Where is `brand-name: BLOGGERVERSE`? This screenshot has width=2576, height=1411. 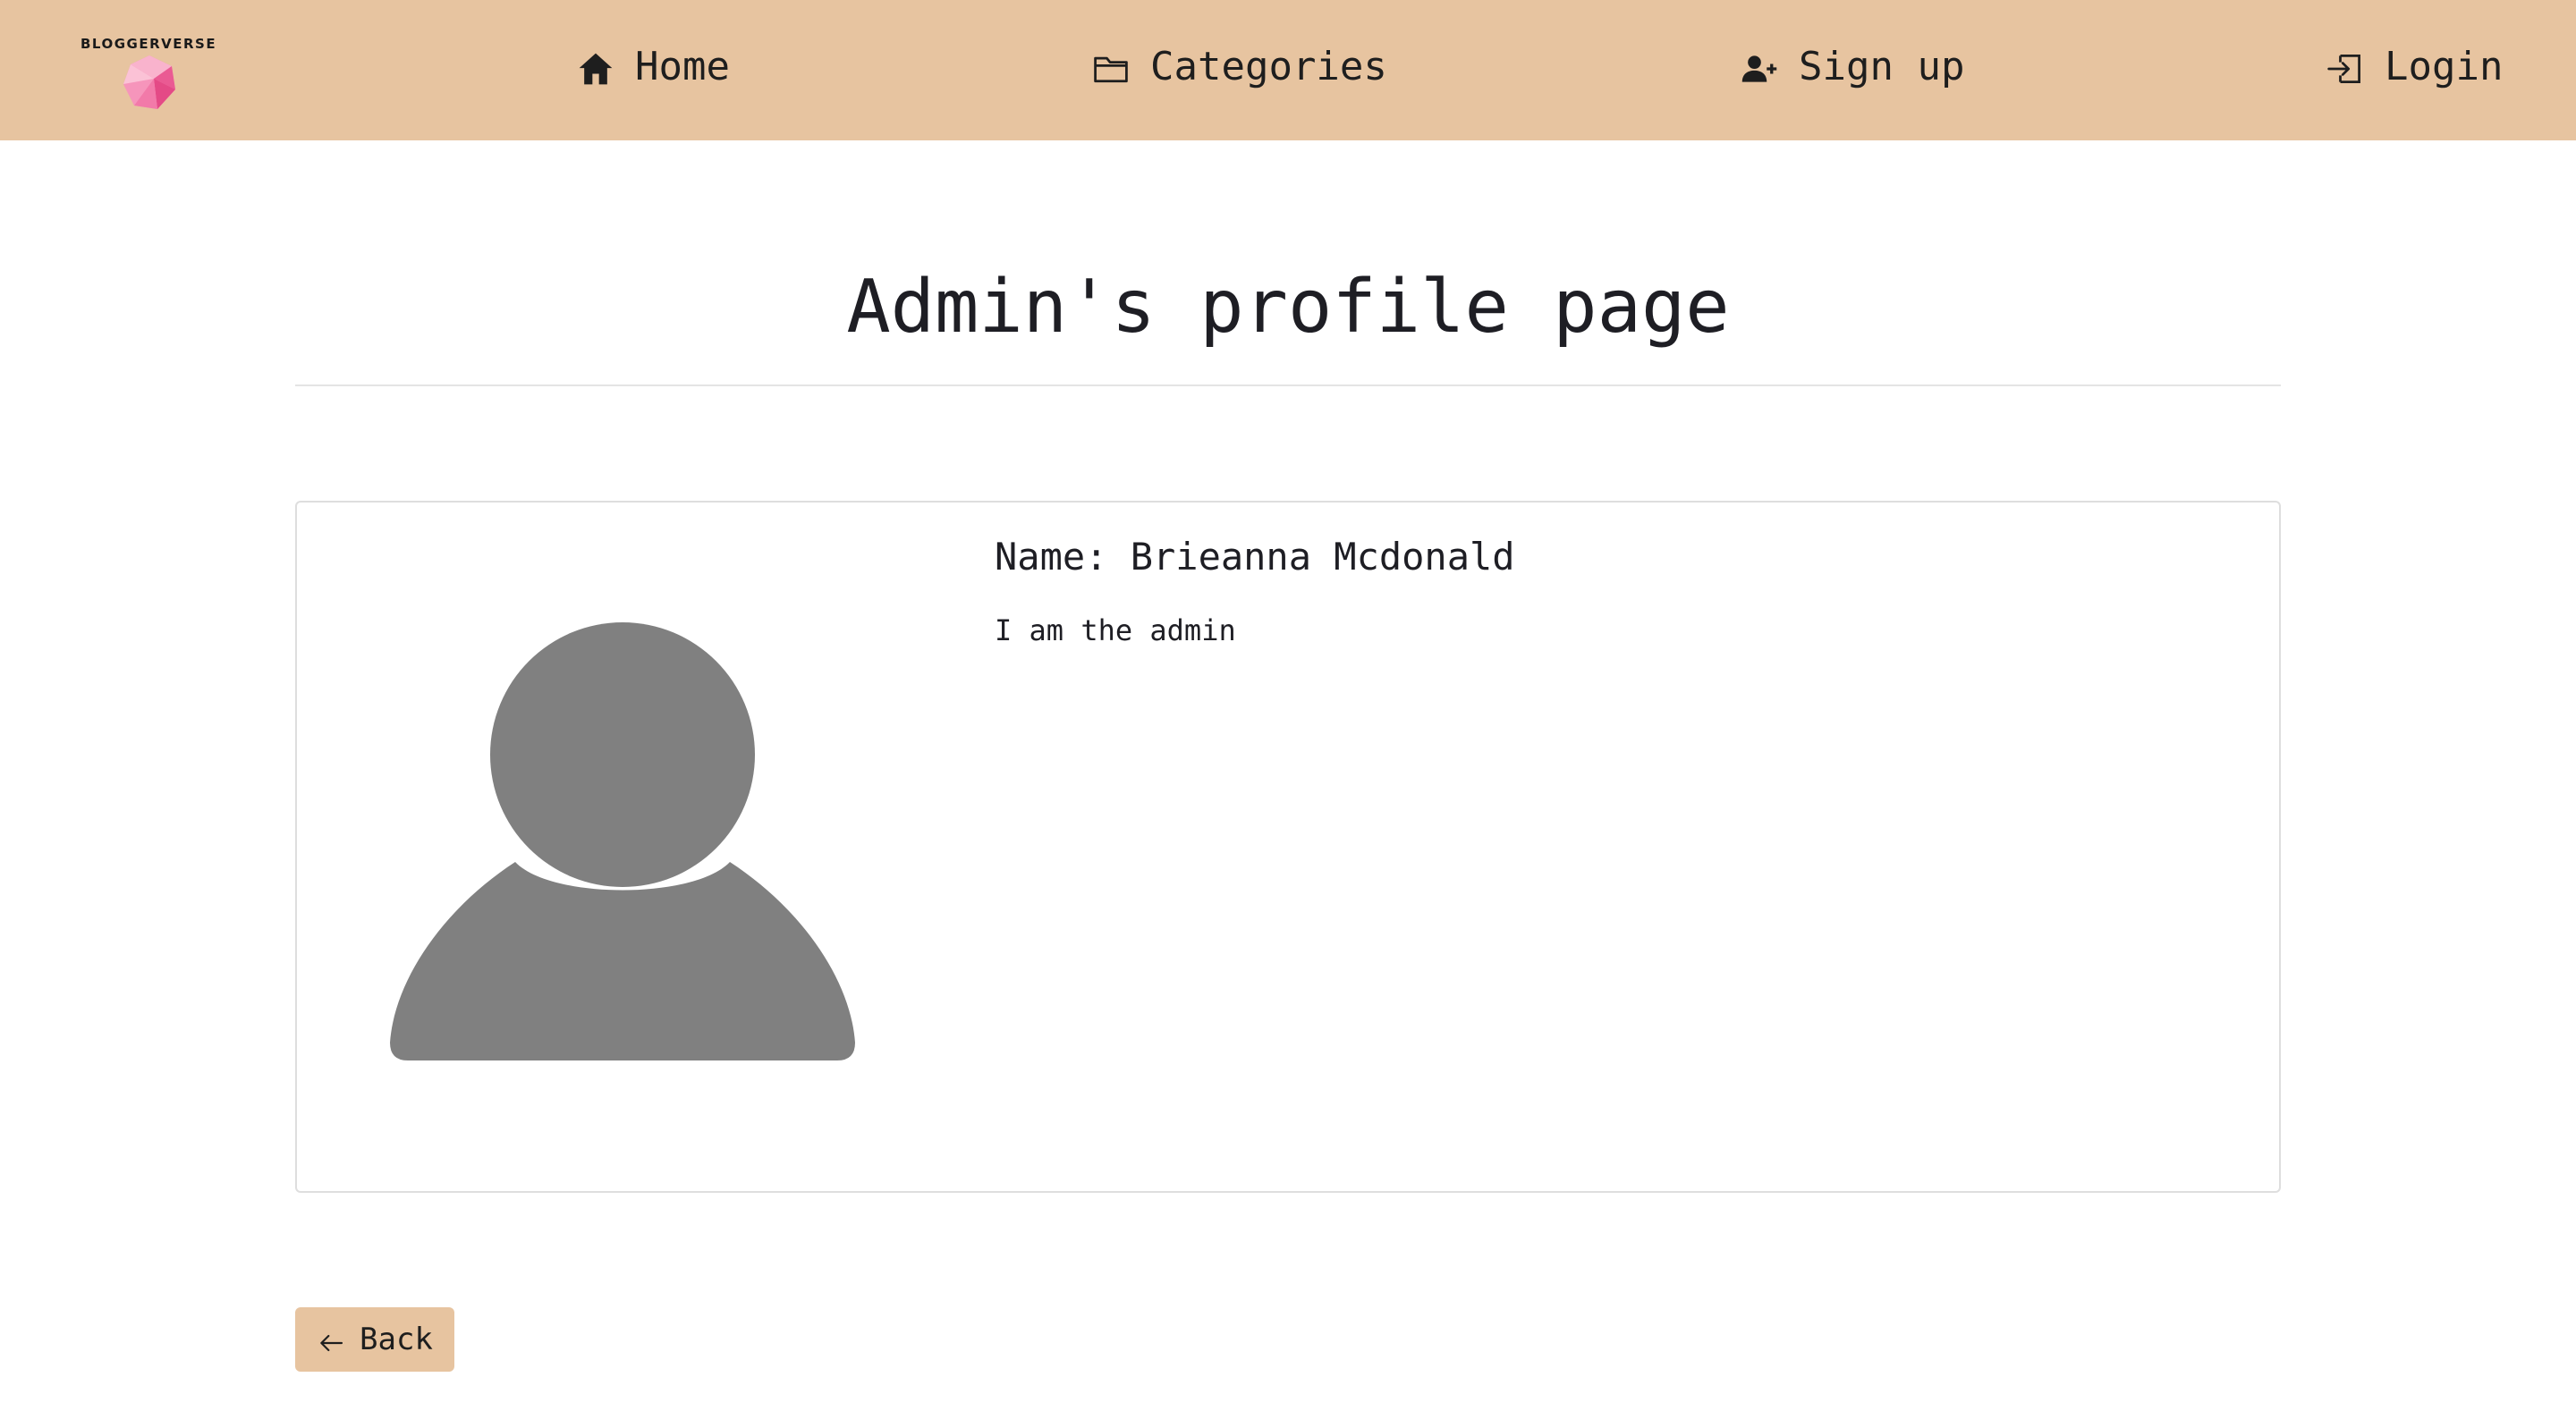 brand-name: BLOGGERVERSE is located at coordinates (148, 44).